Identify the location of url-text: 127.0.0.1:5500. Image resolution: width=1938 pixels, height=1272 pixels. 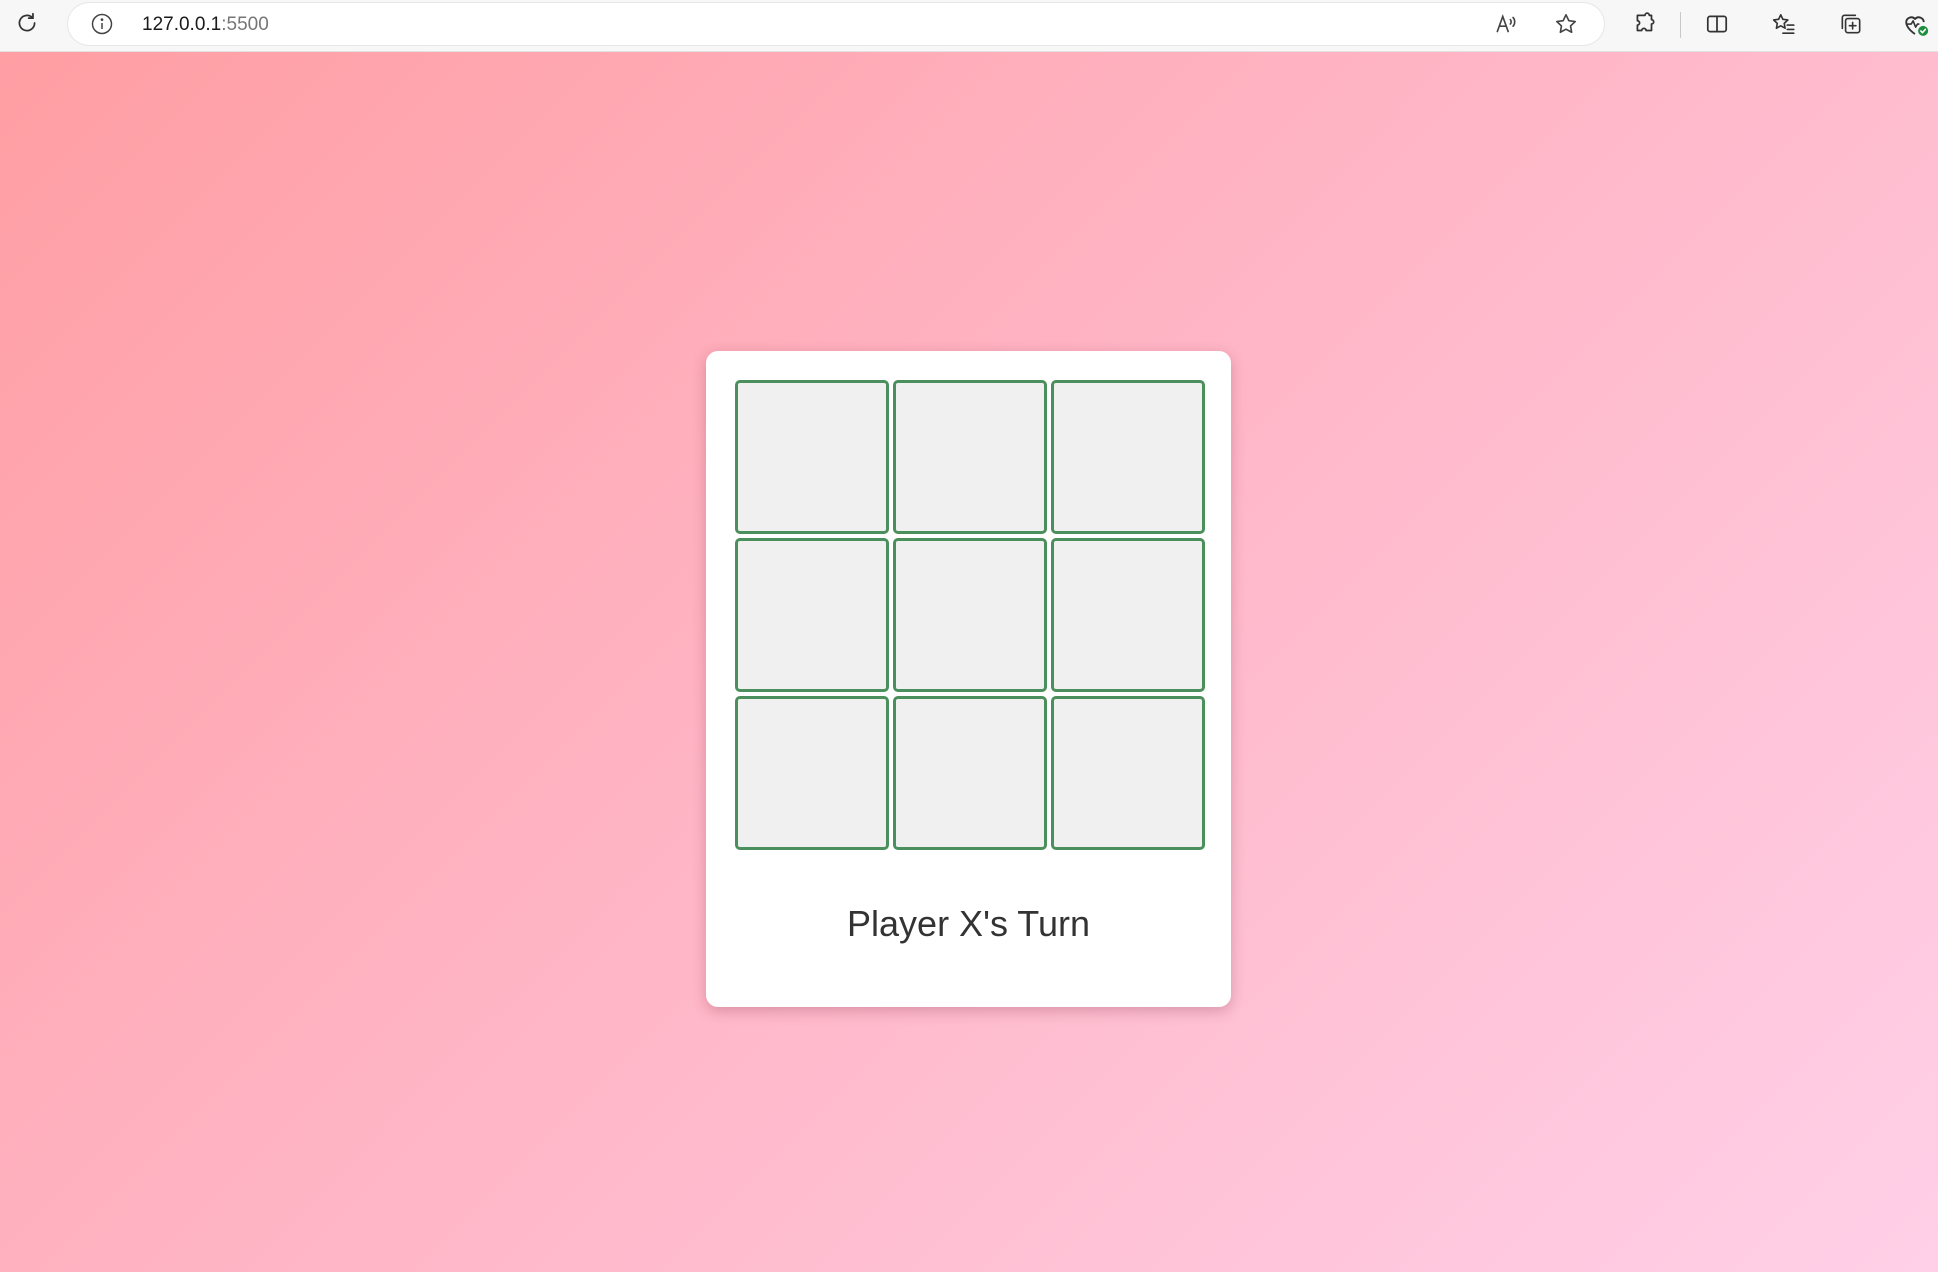
(205, 25).